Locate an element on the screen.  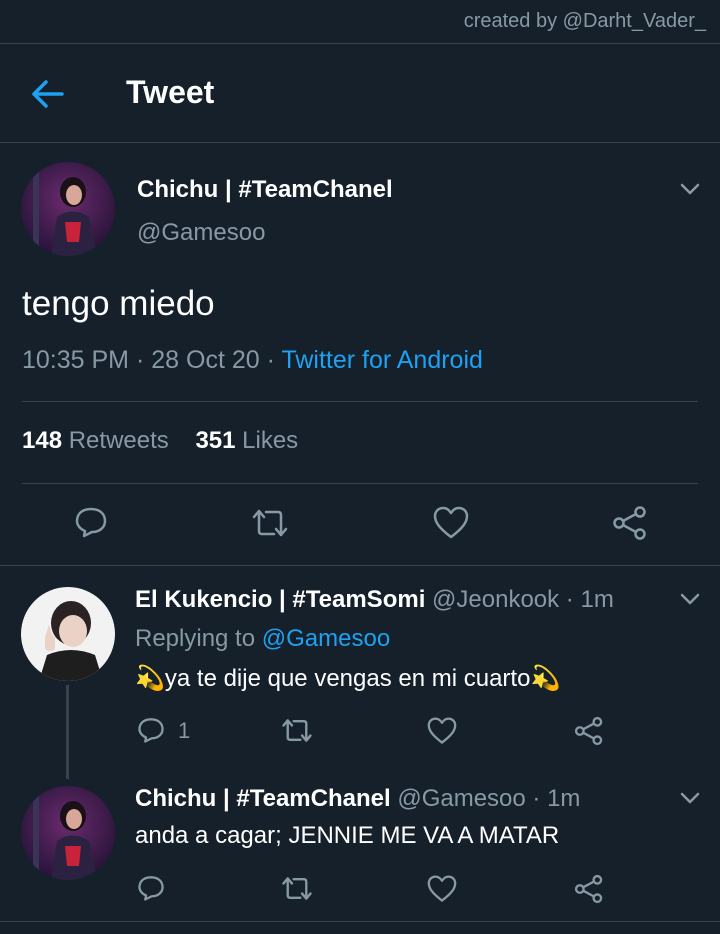
reply-text: 💫ya te dije que vengas en mi cuarto💫 is located at coordinates (348, 678).